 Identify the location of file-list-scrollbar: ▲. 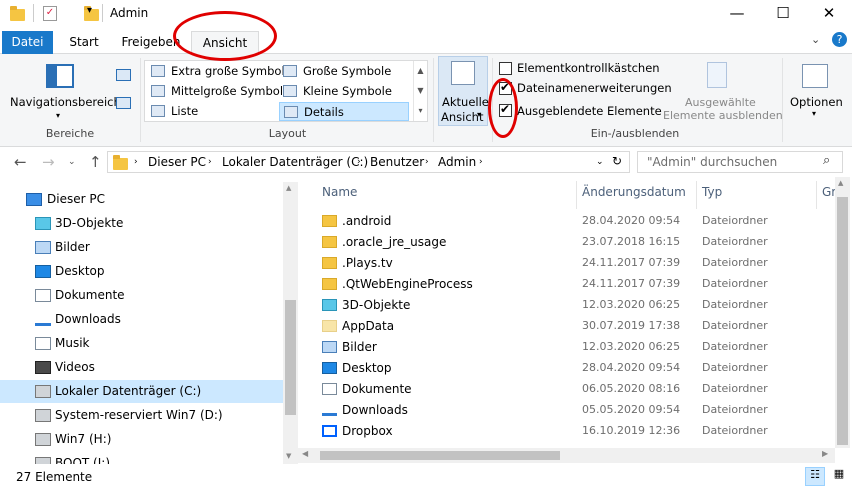
(842, 312).